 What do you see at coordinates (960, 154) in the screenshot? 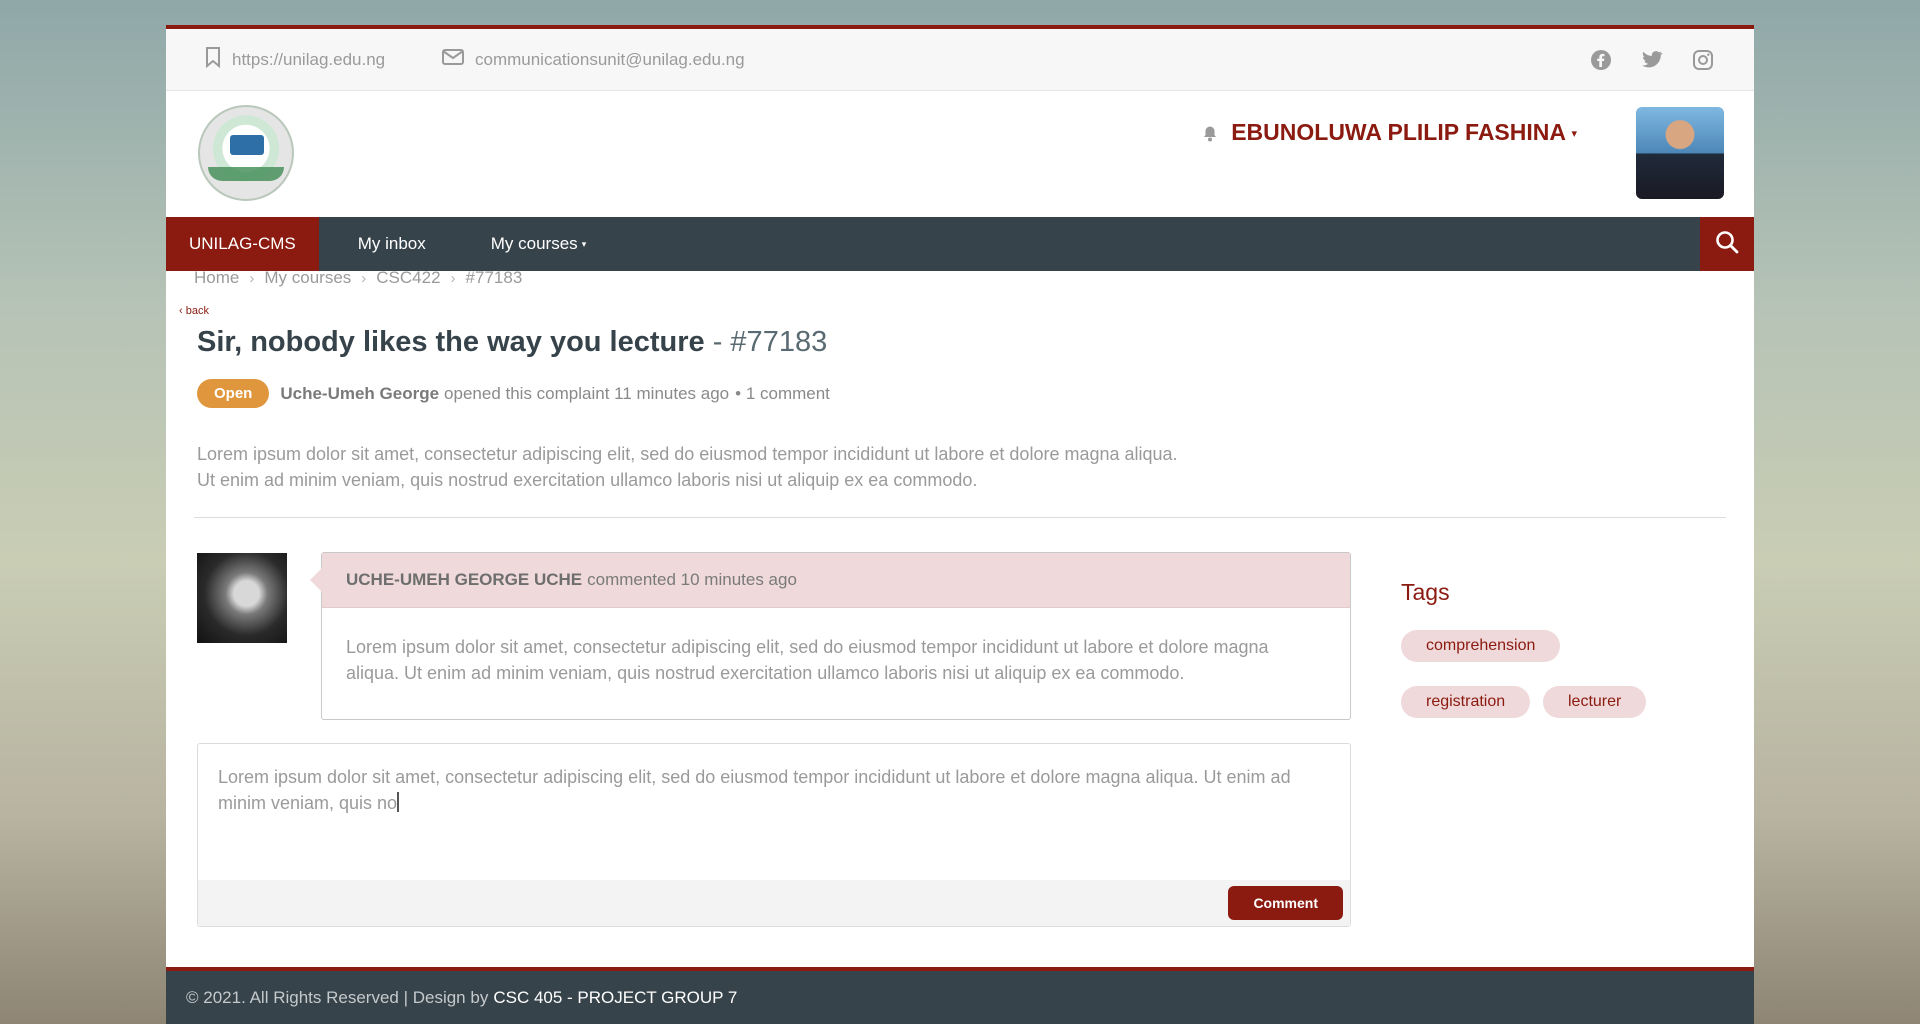
I see `site-header: EBUNOLUWA PLILIP FASHINA ▾` at bounding box center [960, 154].